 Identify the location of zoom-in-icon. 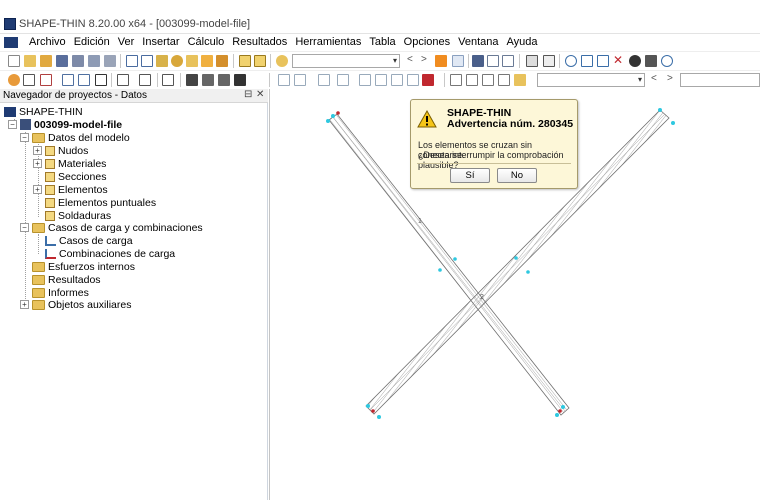
(208, 80).